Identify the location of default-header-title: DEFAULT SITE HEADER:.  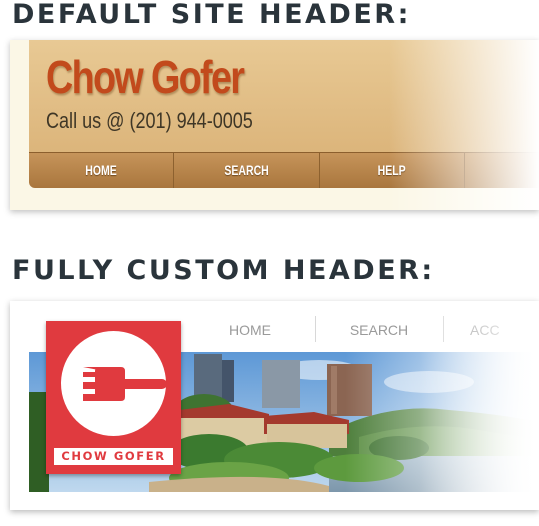
(211, 15).